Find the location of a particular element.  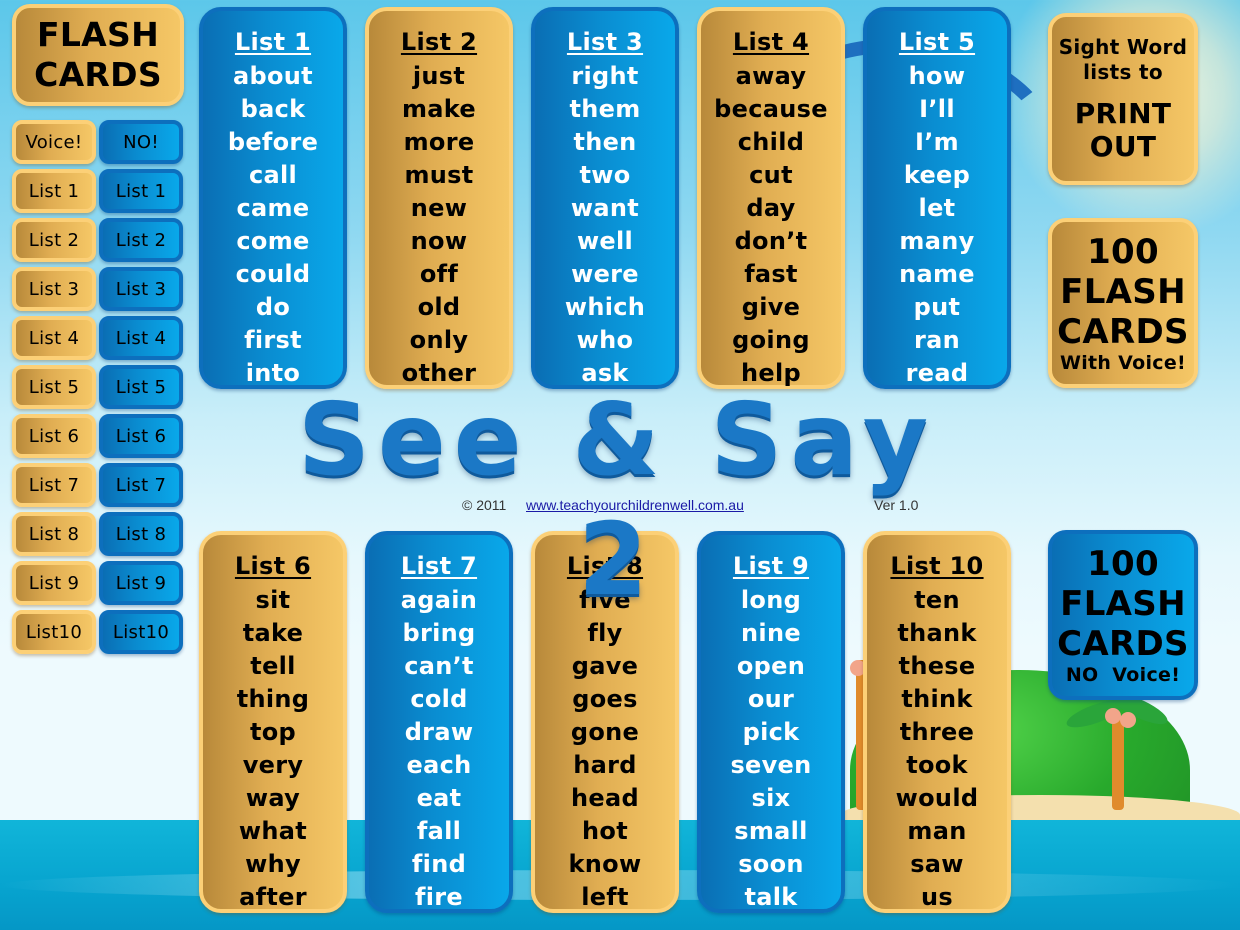

word-list-item: about is located at coordinates (273, 76).